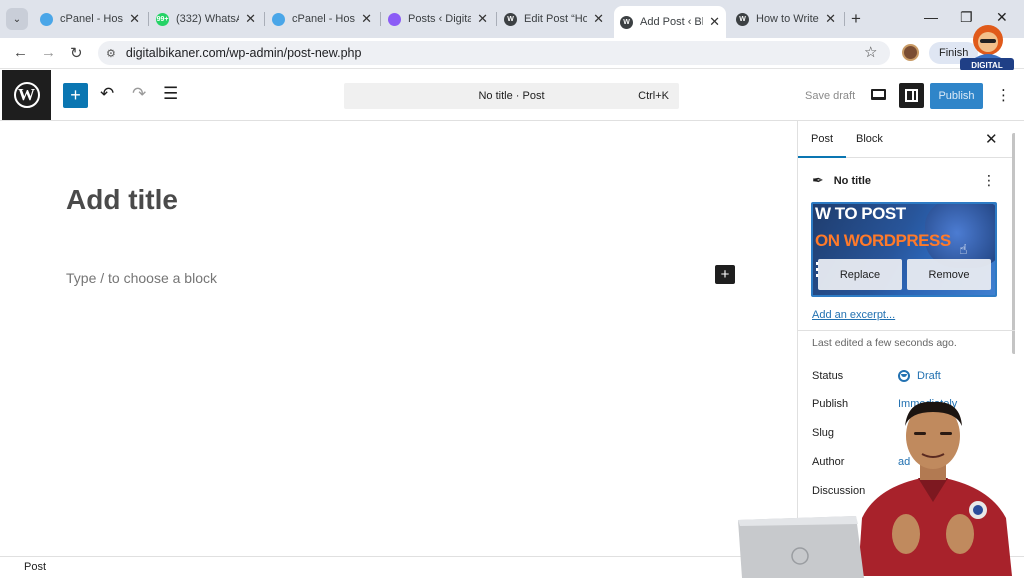  What do you see at coordinates (139, 94) in the screenshot?
I see `redo-icon: ↷` at bounding box center [139, 94].